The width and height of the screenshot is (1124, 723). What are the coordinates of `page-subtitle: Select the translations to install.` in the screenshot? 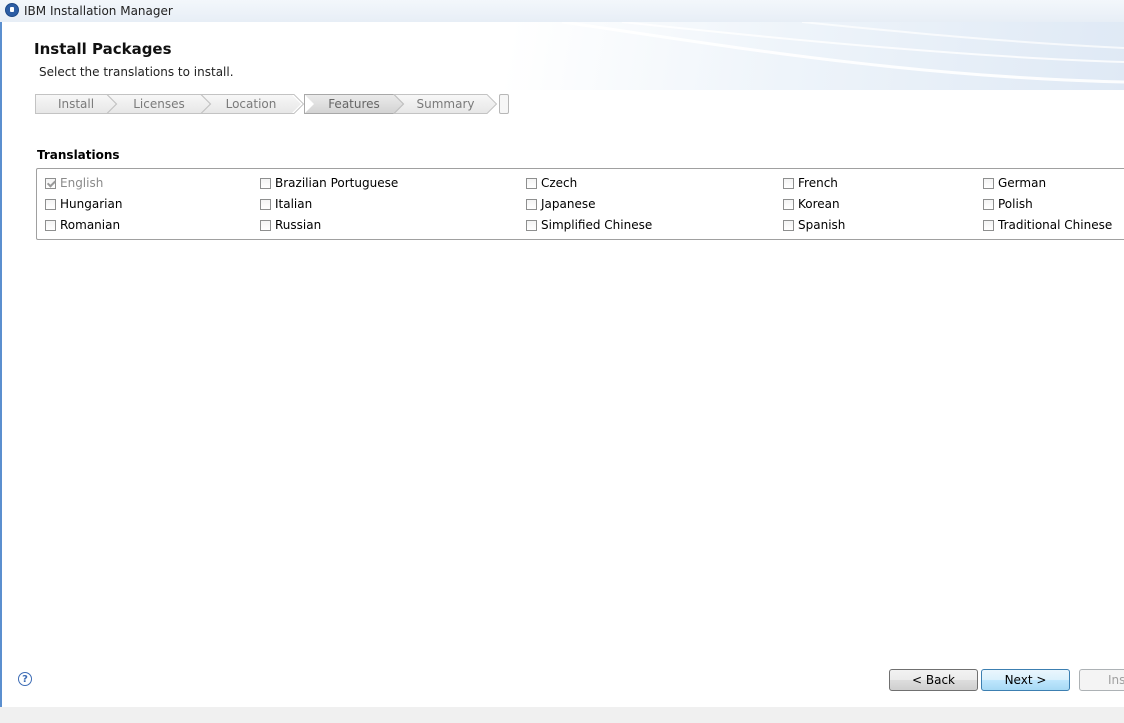 It's located at (136, 72).